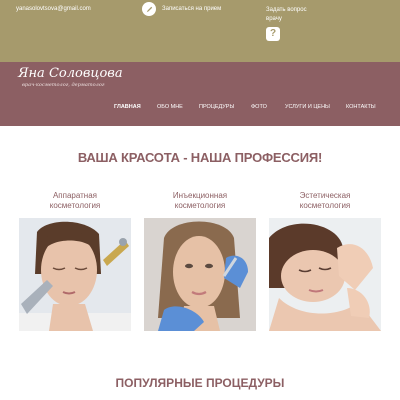  I want to click on hardware-cosmetology-photo, so click(75, 274).